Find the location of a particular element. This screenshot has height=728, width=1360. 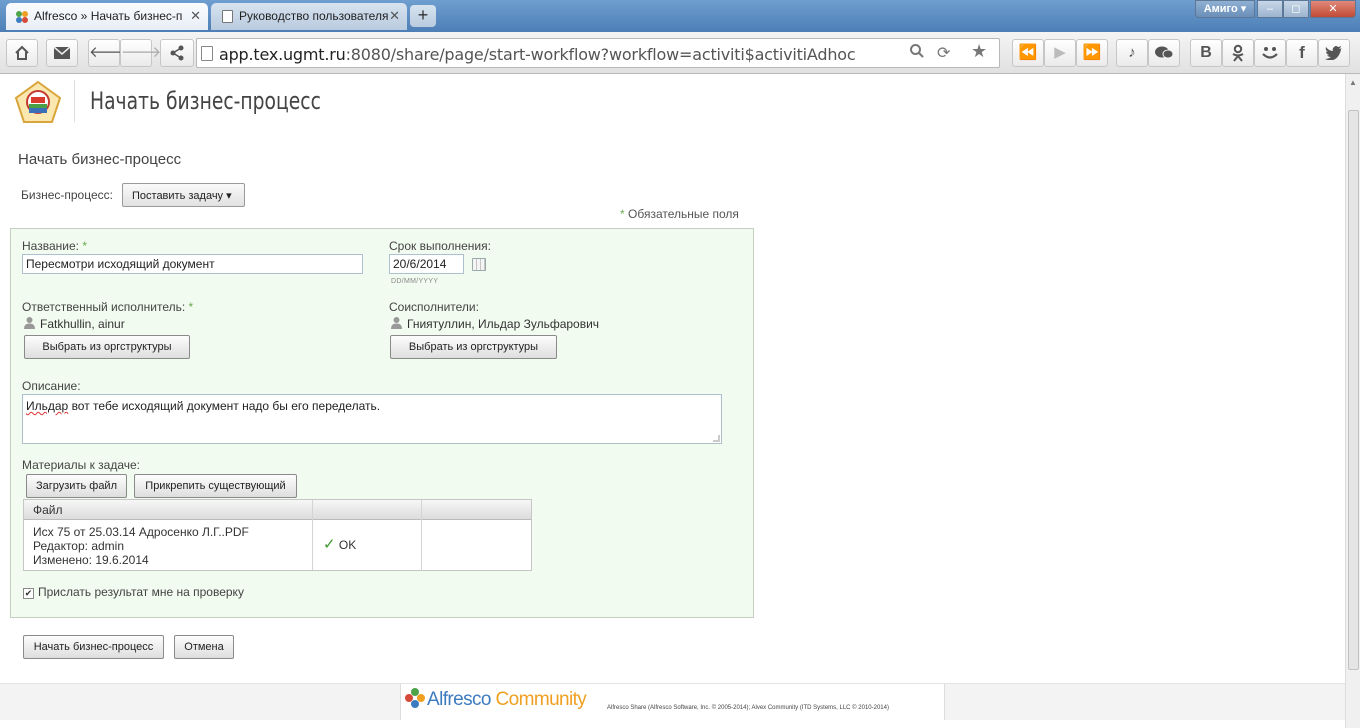

maximize-button: ◻ is located at coordinates (1296, 9).